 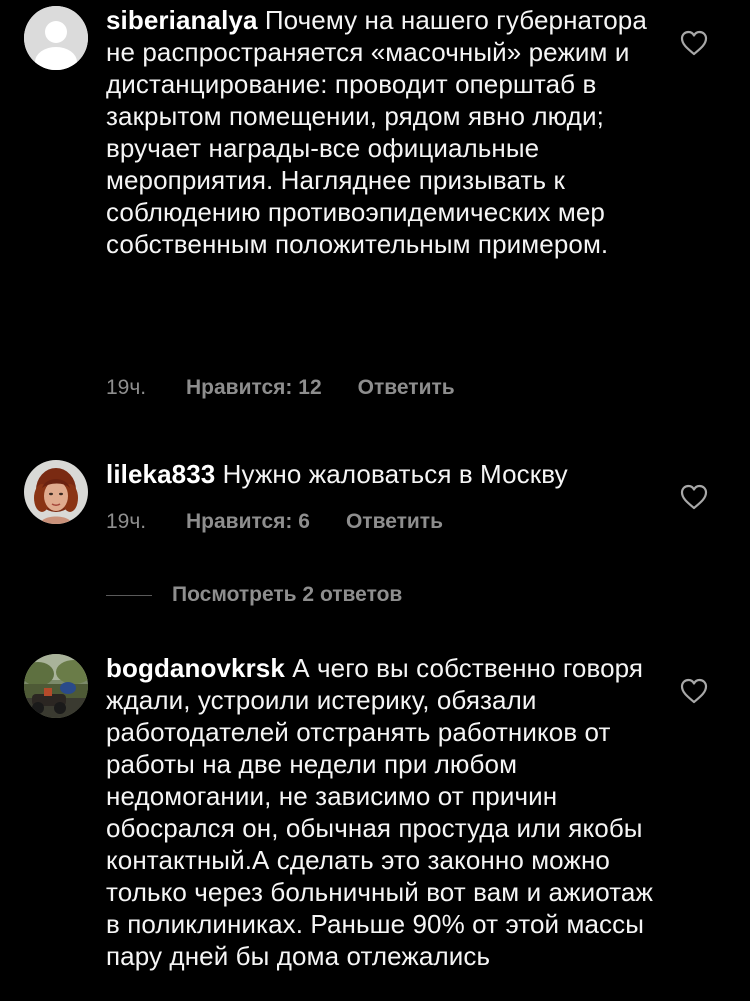 I want to click on comment-likes-count: Нравится: 12, so click(x=254, y=388).